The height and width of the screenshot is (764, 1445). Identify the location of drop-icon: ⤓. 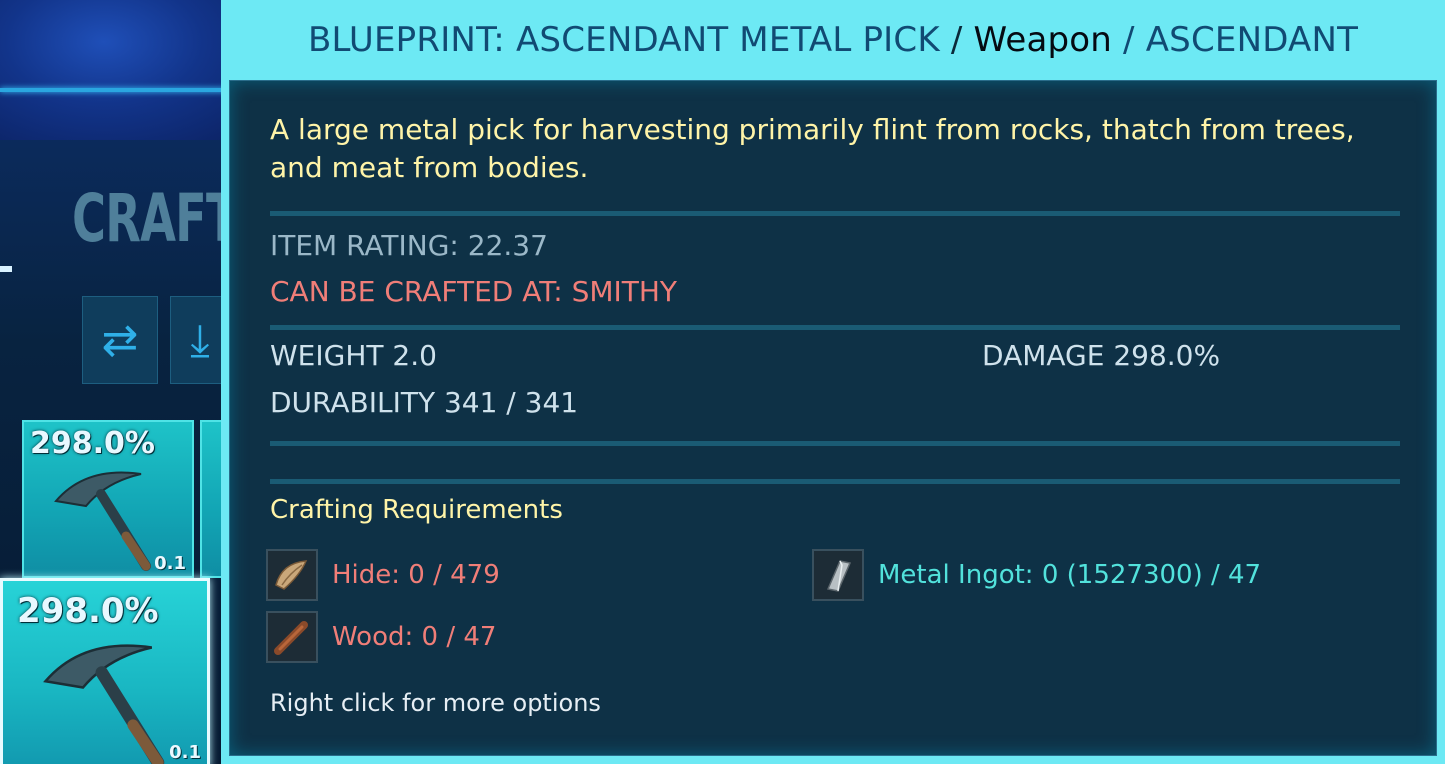
(200, 340).